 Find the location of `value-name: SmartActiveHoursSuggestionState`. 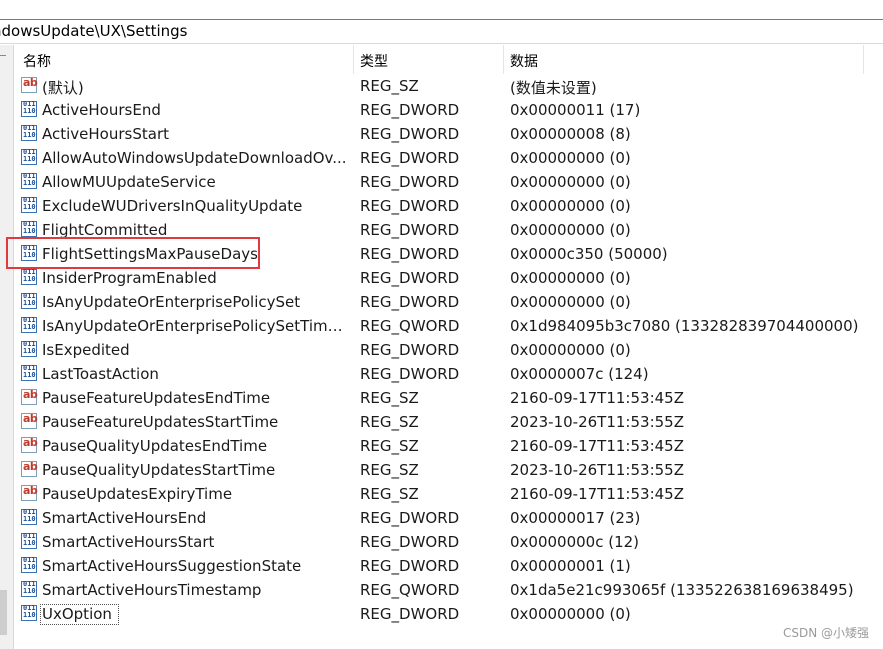

value-name: SmartActiveHoursSuggestionState is located at coordinates (172, 566).